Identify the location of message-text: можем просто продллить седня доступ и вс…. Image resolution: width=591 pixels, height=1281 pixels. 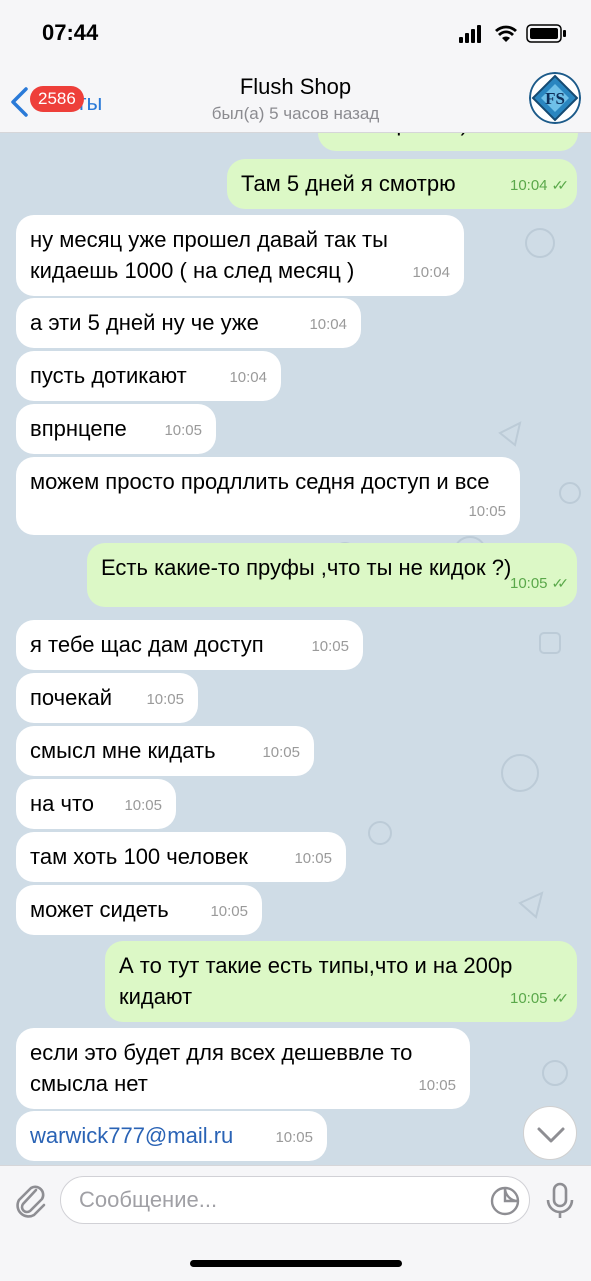
(260, 481).